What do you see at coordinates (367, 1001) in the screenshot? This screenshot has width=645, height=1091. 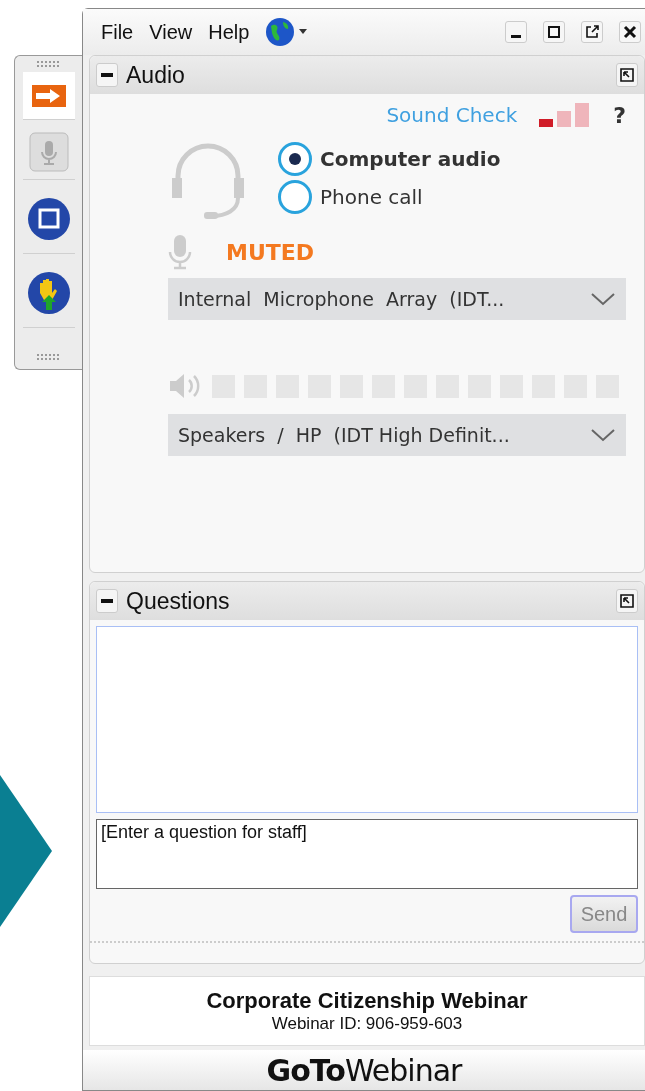 I see `webinar-title: Corporate Citizenship Webinar` at bounding box center [367, 1001].